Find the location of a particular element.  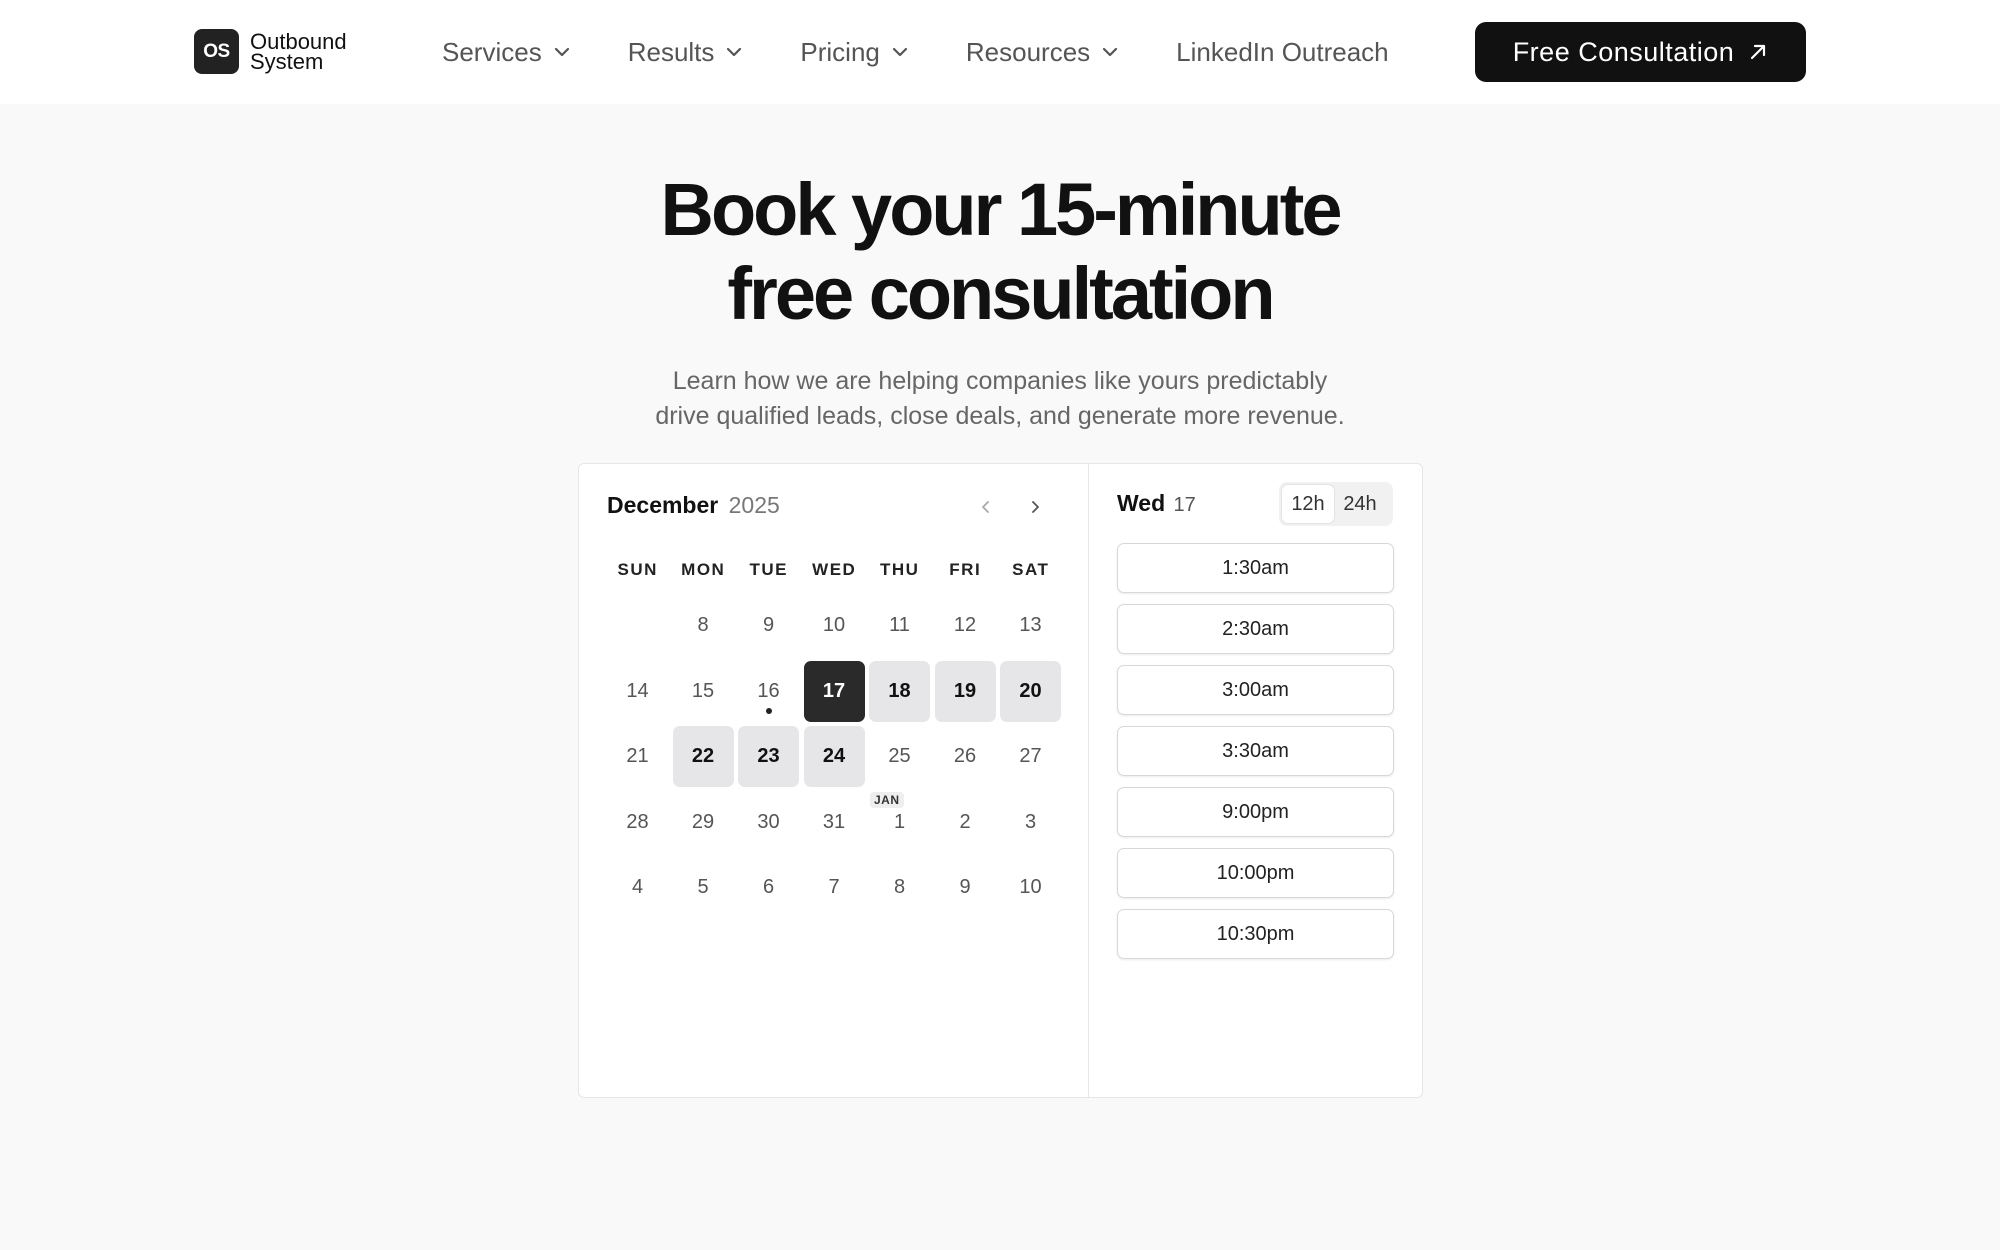

selected-date-label: Wed 17 is located at coordinates (1156, 503).